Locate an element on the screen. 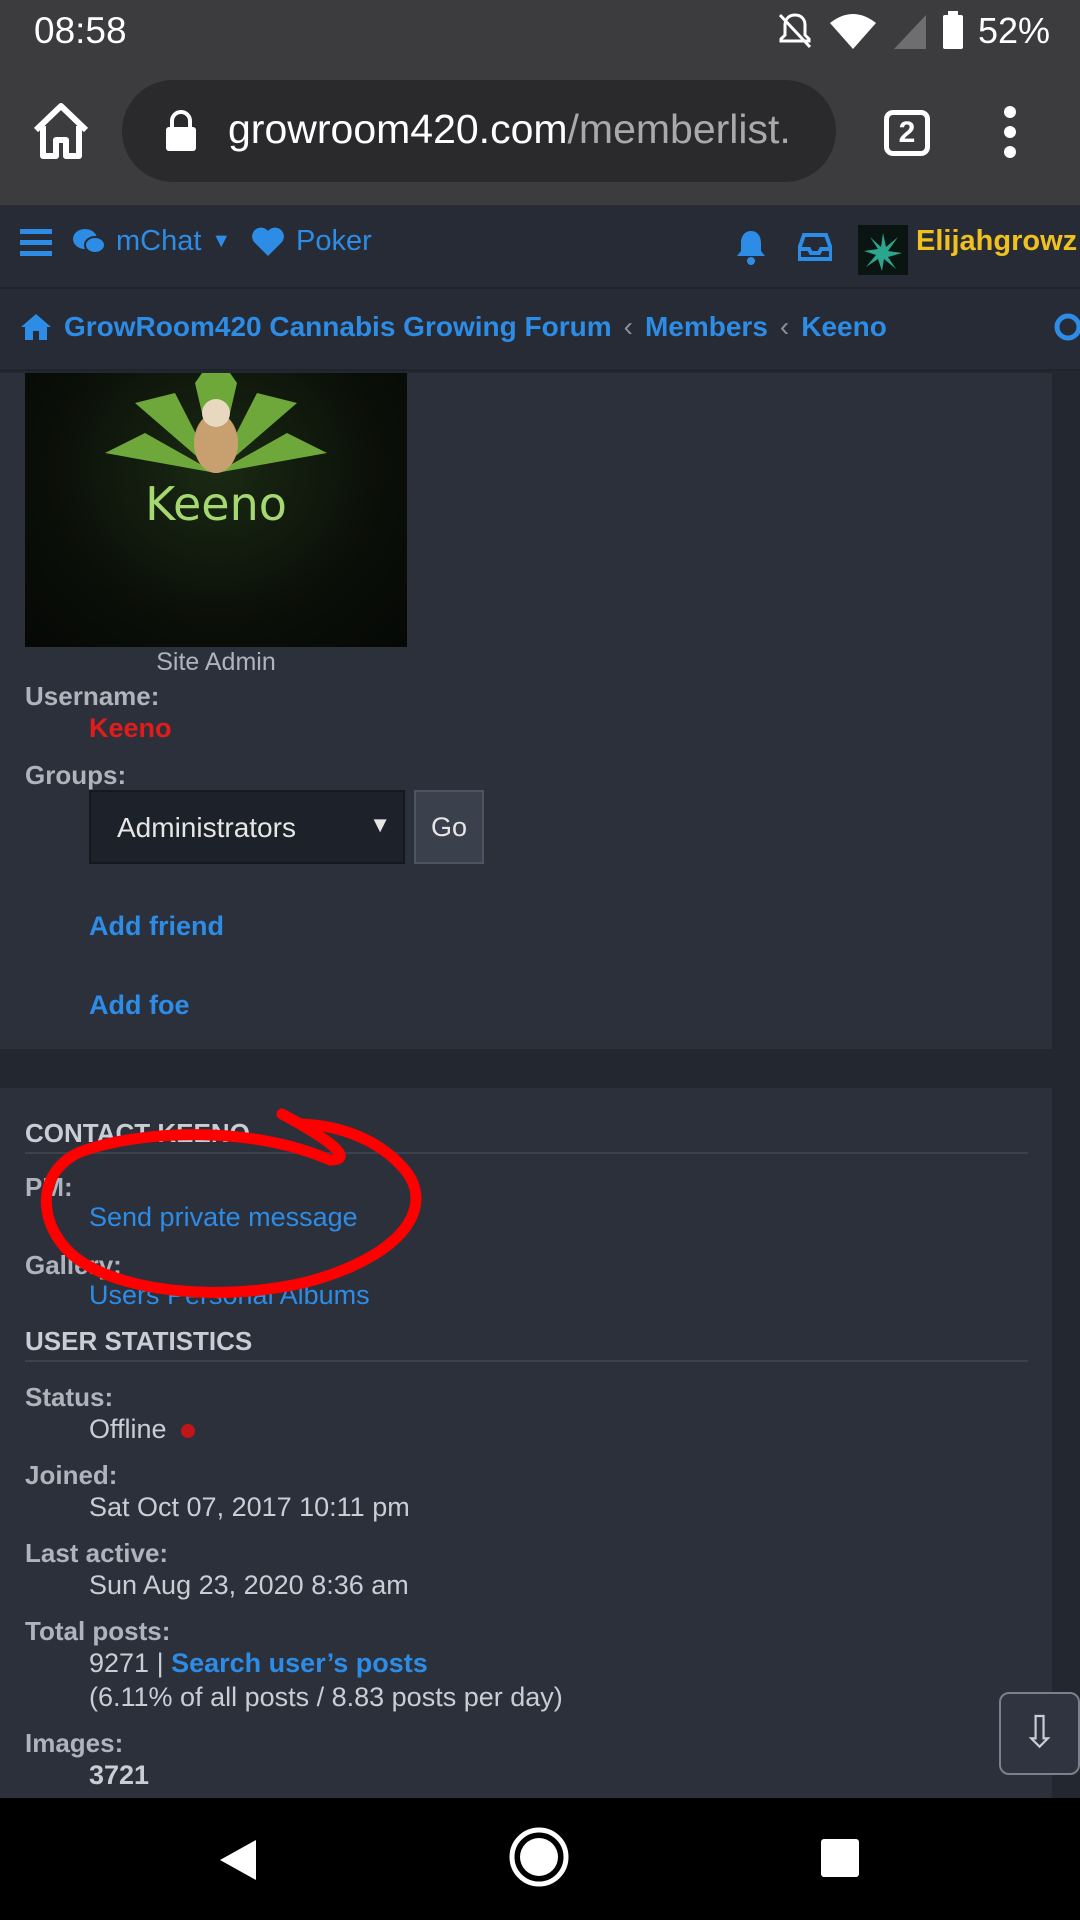 This screenshot has height=1920, width=1080. total-posts-label: Total posts: is located at coordinates (98, 1631).